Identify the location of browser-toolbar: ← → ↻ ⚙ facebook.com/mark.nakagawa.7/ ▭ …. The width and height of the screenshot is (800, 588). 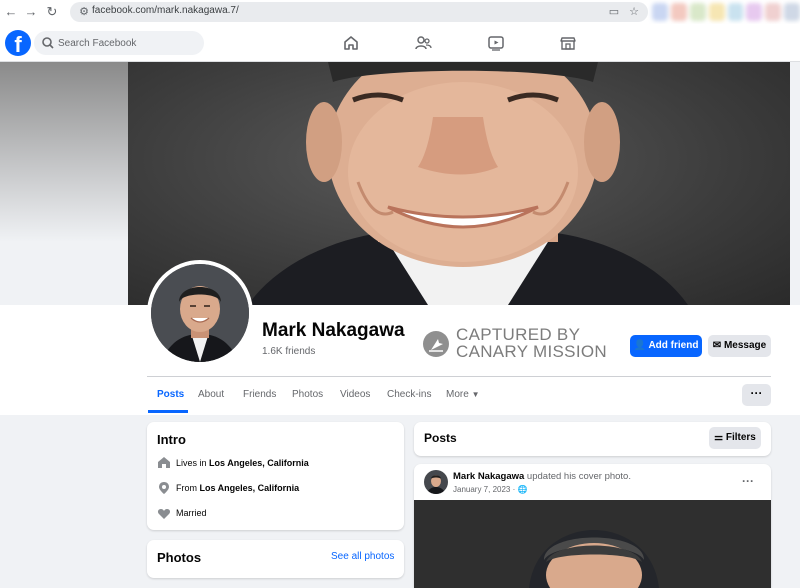
(400, 12).